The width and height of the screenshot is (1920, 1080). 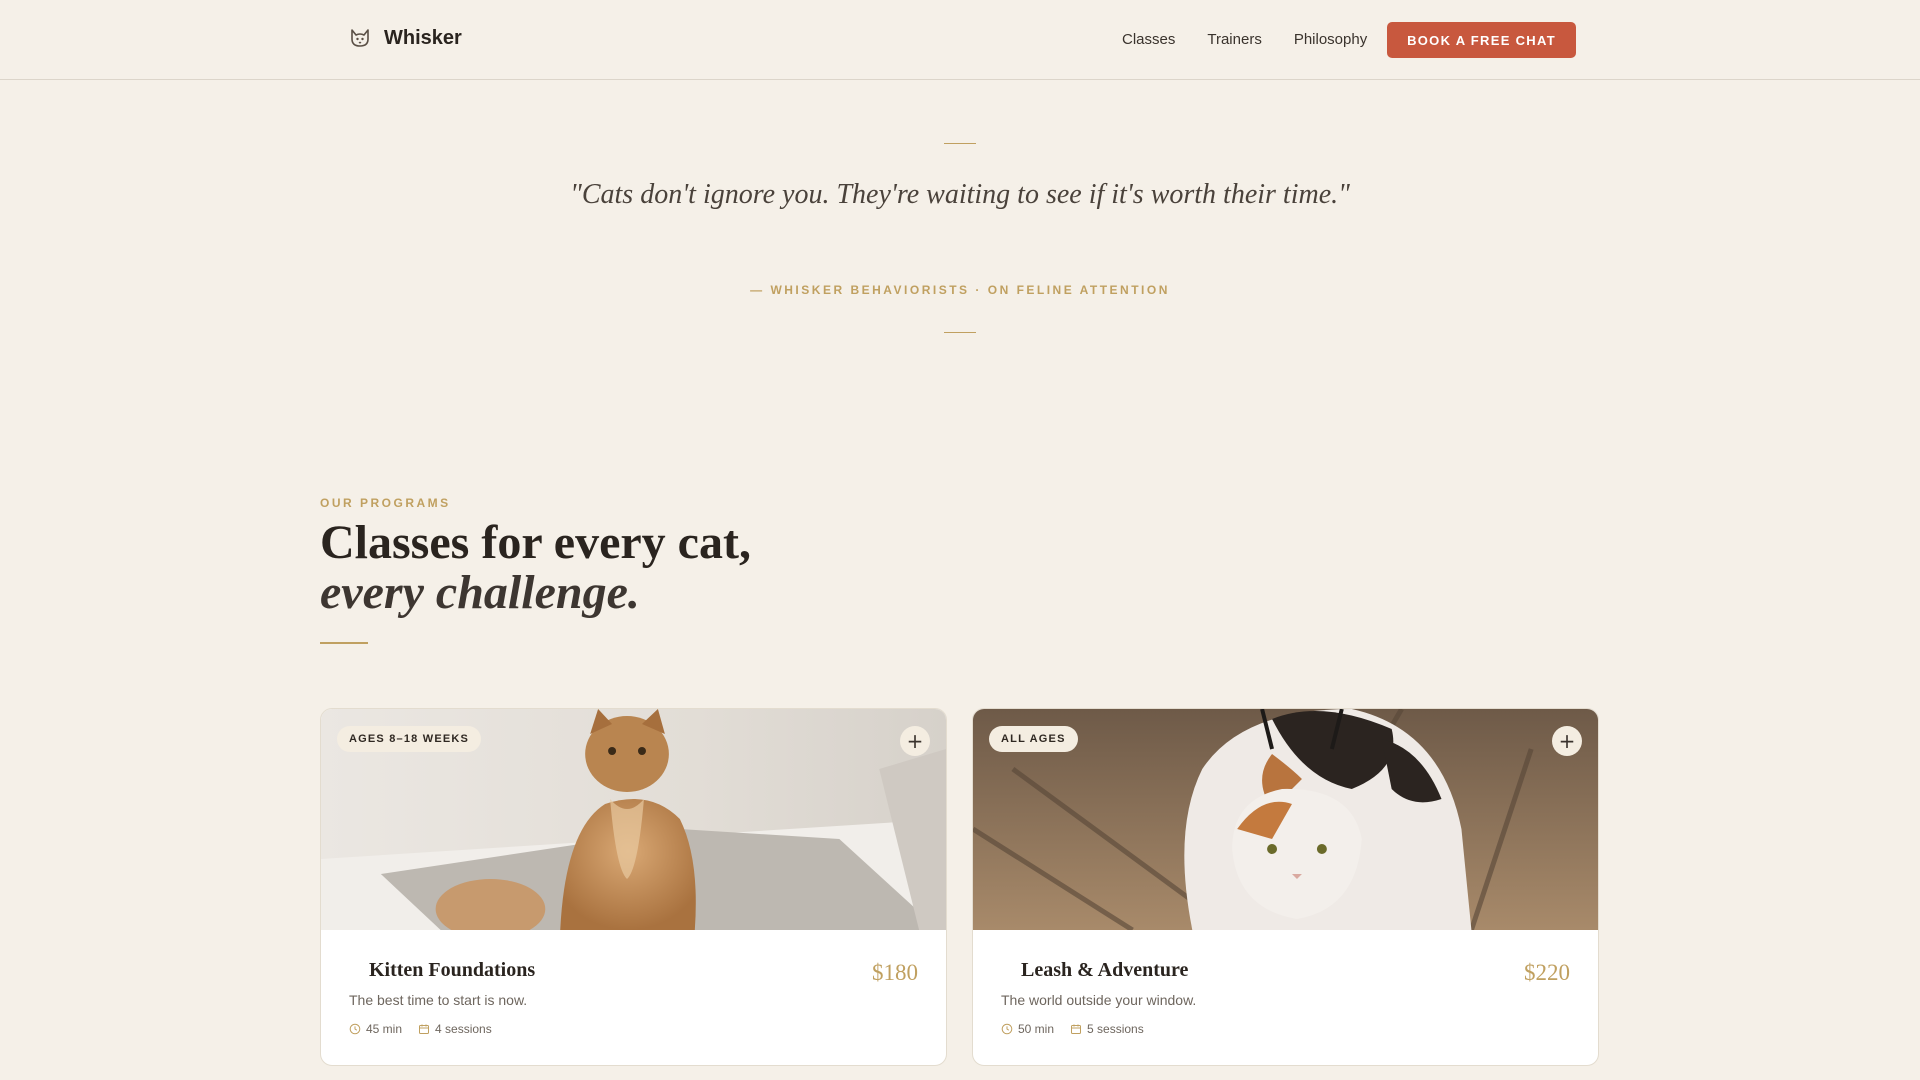 I want to click on brand-name: Whisker, so click(x=423, y=37).